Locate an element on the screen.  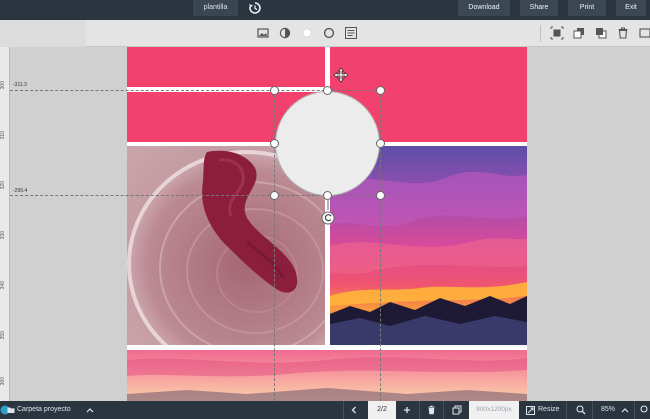
select-frame-icon is located at coordinates (557, 33).